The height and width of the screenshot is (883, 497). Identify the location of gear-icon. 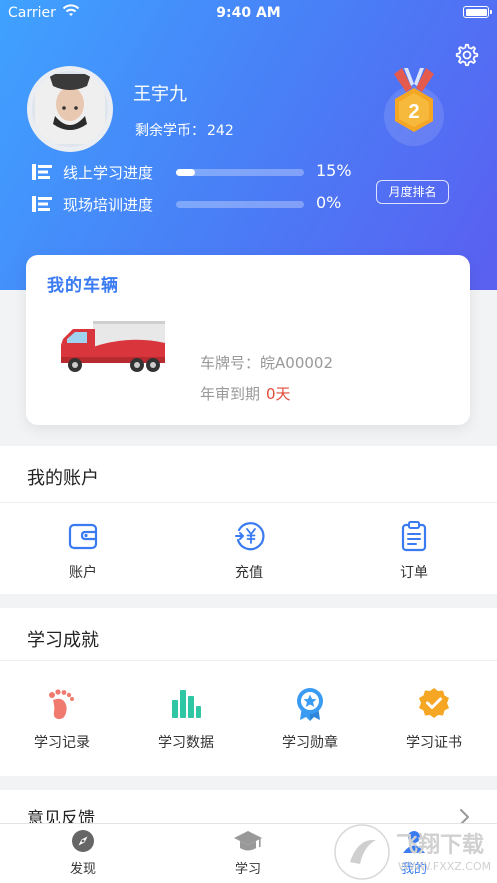
(467, 55).